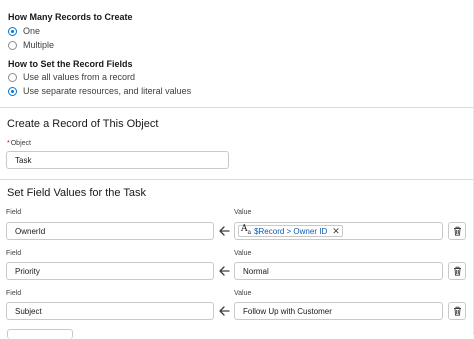  What do you see at coordinates (287, 311) in the screenshot?
I see `value-input-text: Follow Up with Customer` at bounding box center [287, 311].